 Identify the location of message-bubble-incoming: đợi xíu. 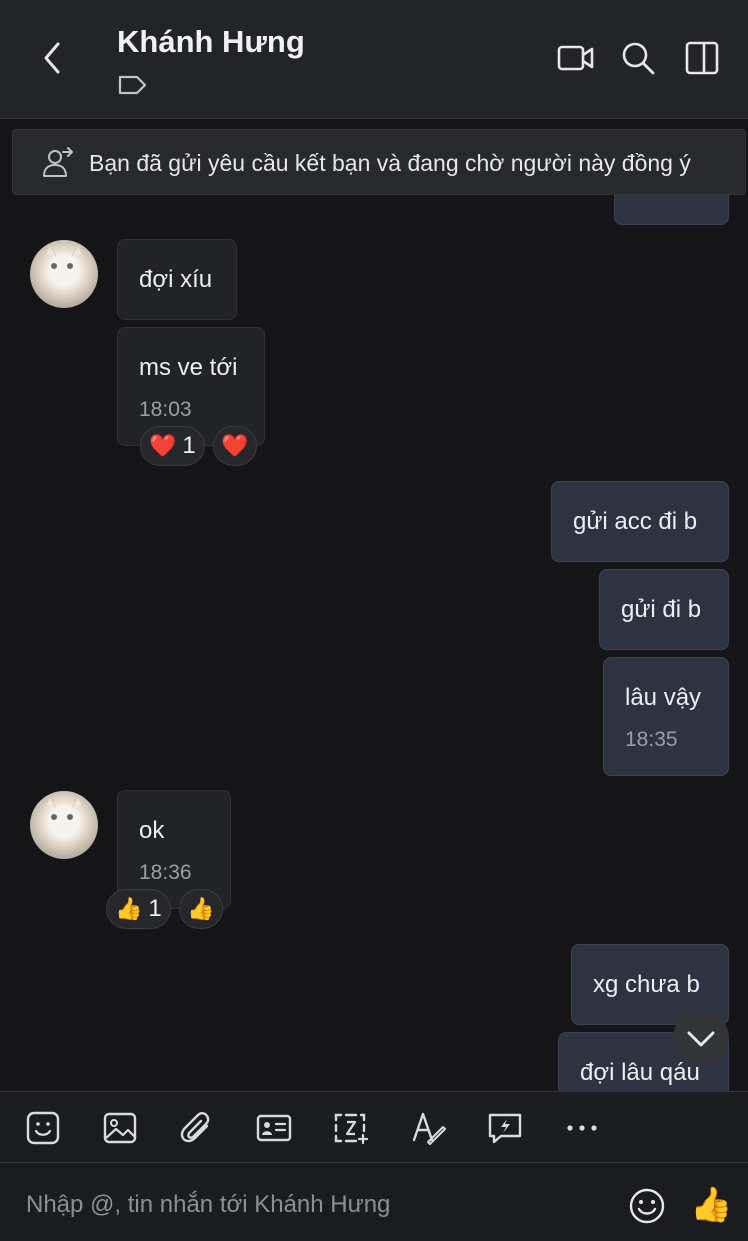
(177, 279).